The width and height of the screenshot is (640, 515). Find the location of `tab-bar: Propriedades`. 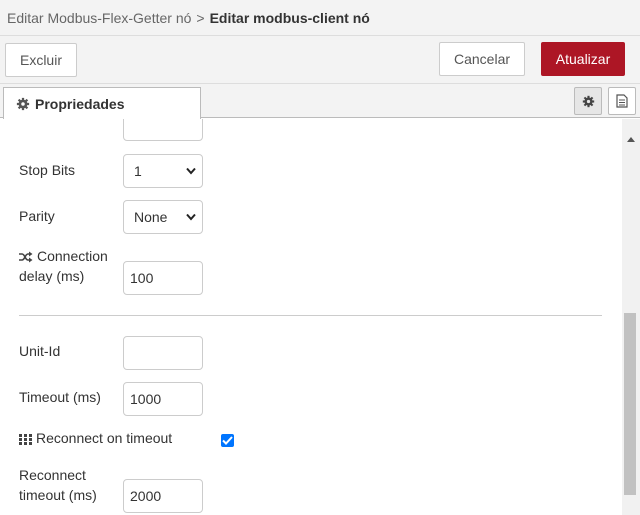

tab-bar: Propriedades is located at coordinates (320, 101).